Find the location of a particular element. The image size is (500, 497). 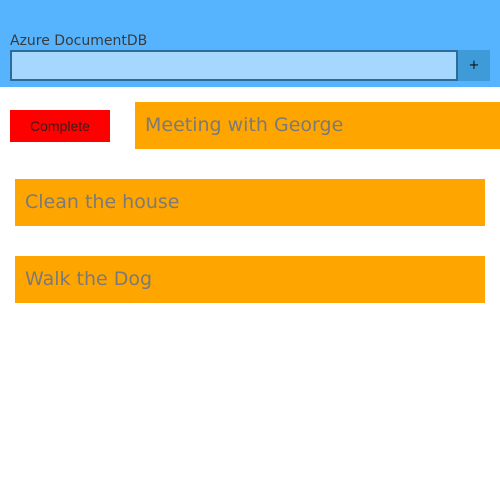

new-item-input is located at coordinates (234, 65).